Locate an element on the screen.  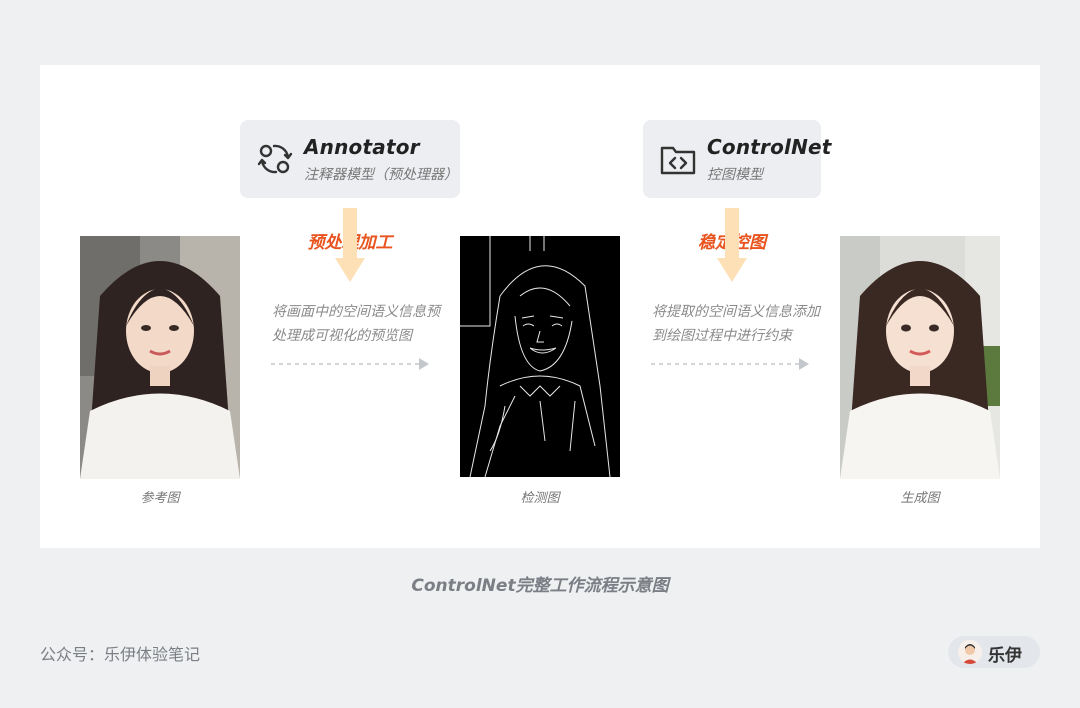
diagram-caption: ControlNet完整工作流程示意图 is located at coordinates (540, 586).